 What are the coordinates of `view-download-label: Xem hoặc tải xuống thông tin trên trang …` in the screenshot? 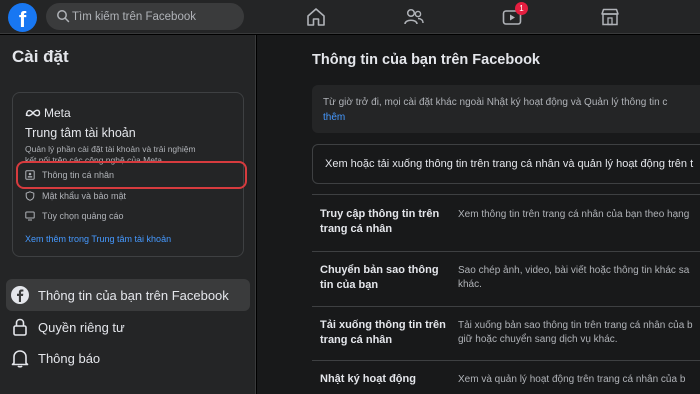 It's located at (509, 164).